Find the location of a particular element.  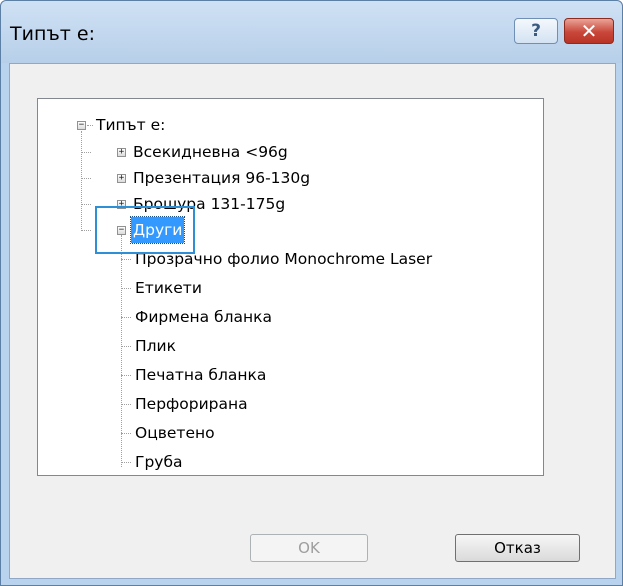

tree-child-item: Оцветено is located at coordinates (175, 433).